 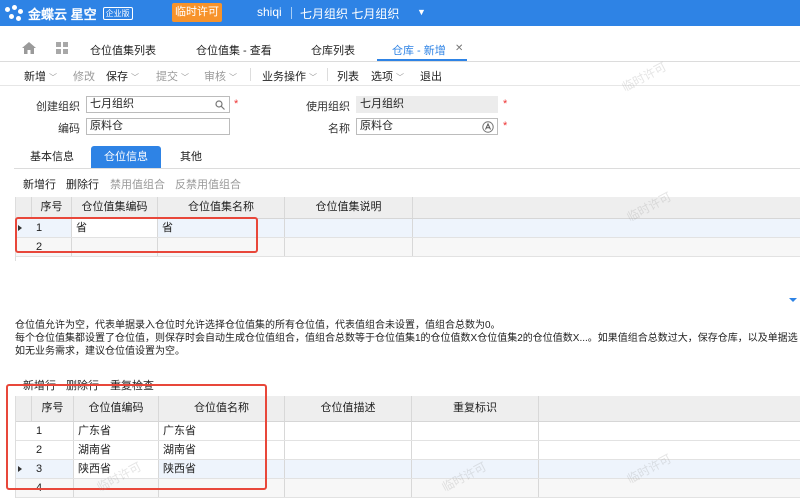 I want to click on new-label: 新增, so click(x=35, y=77).